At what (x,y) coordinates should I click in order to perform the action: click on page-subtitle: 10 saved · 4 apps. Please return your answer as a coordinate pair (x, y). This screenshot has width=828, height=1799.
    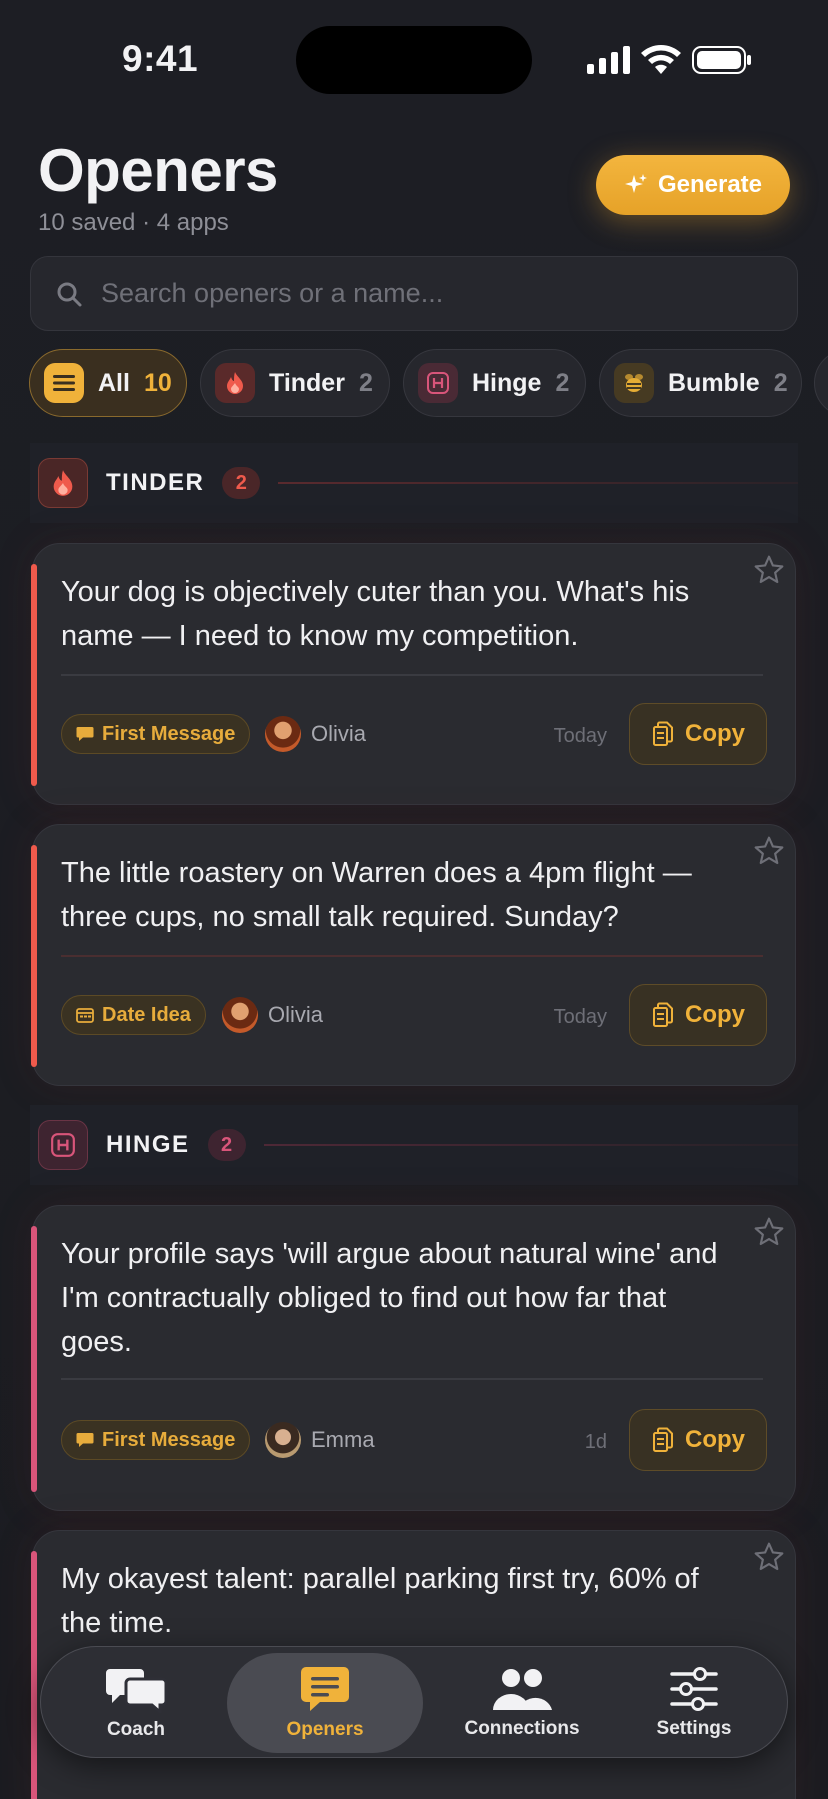
    Looking at the image, I should click on (133, 222).